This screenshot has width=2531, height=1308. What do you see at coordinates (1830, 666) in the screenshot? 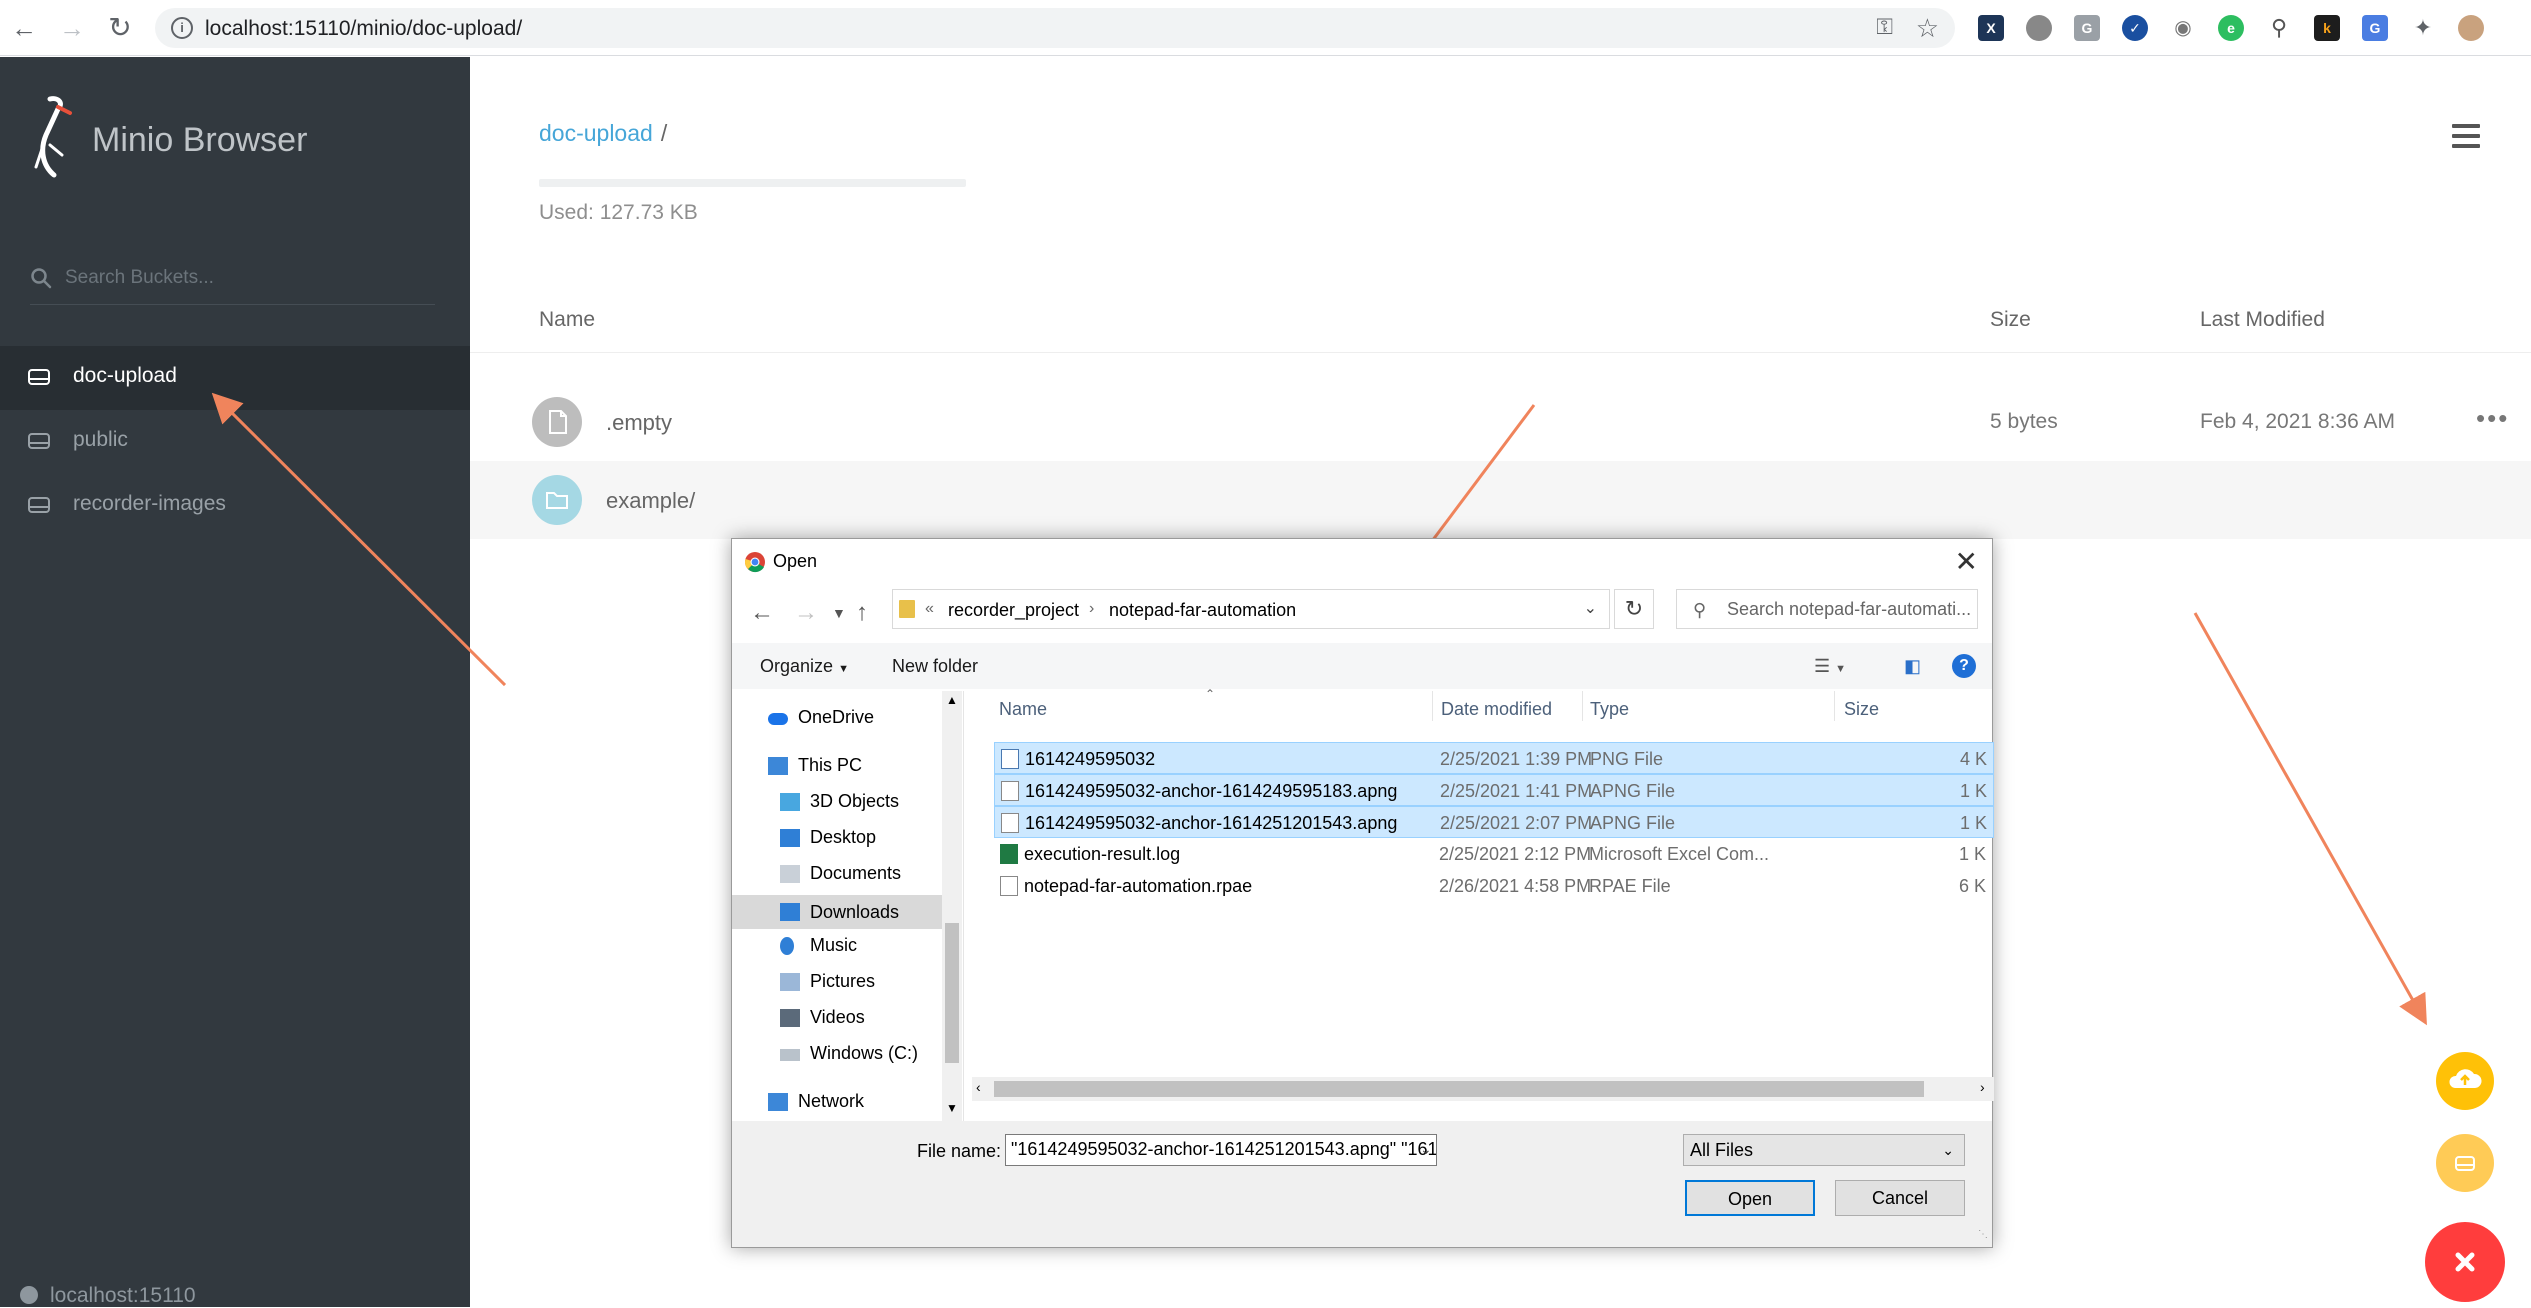
I see `view-options-icon: ☰ ▼` at bounding box center [1830, 666].